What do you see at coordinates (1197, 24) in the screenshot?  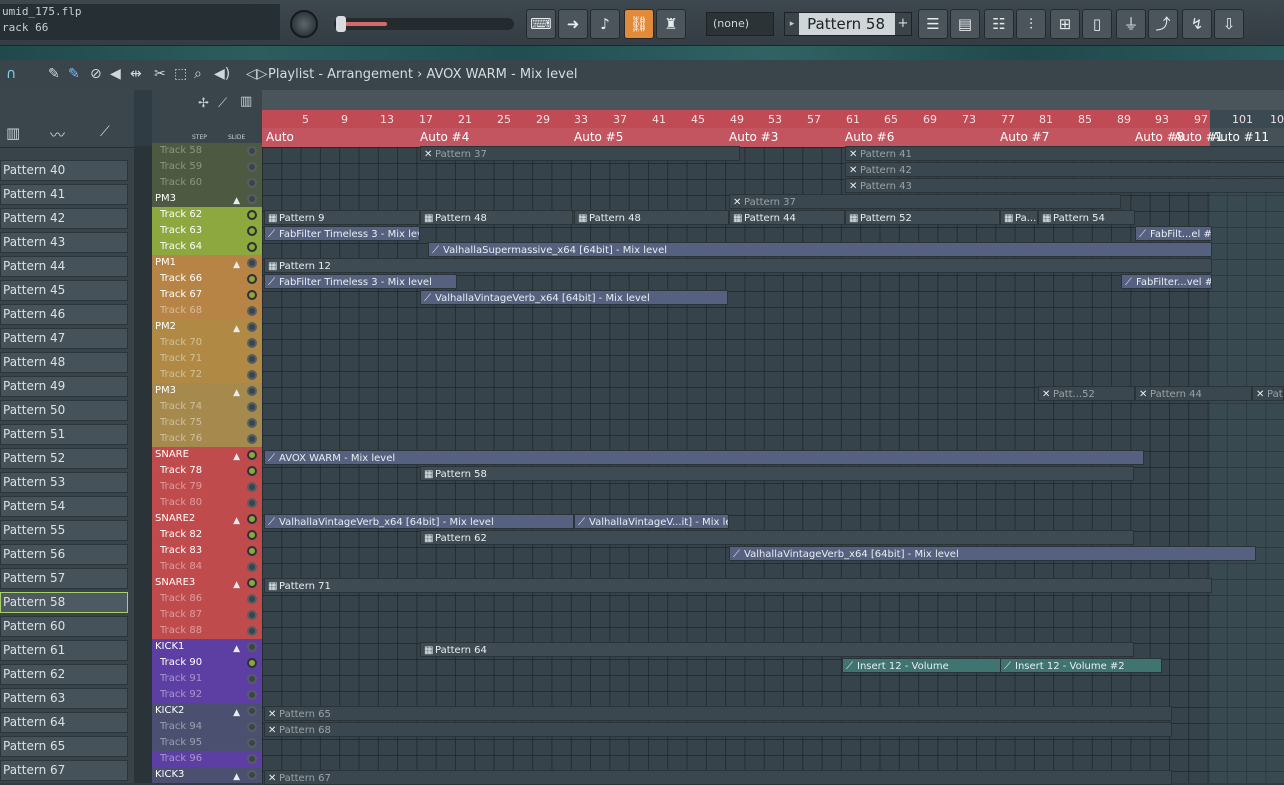 I see `wave-icon: ↯` at bounding box center [1197, 24].